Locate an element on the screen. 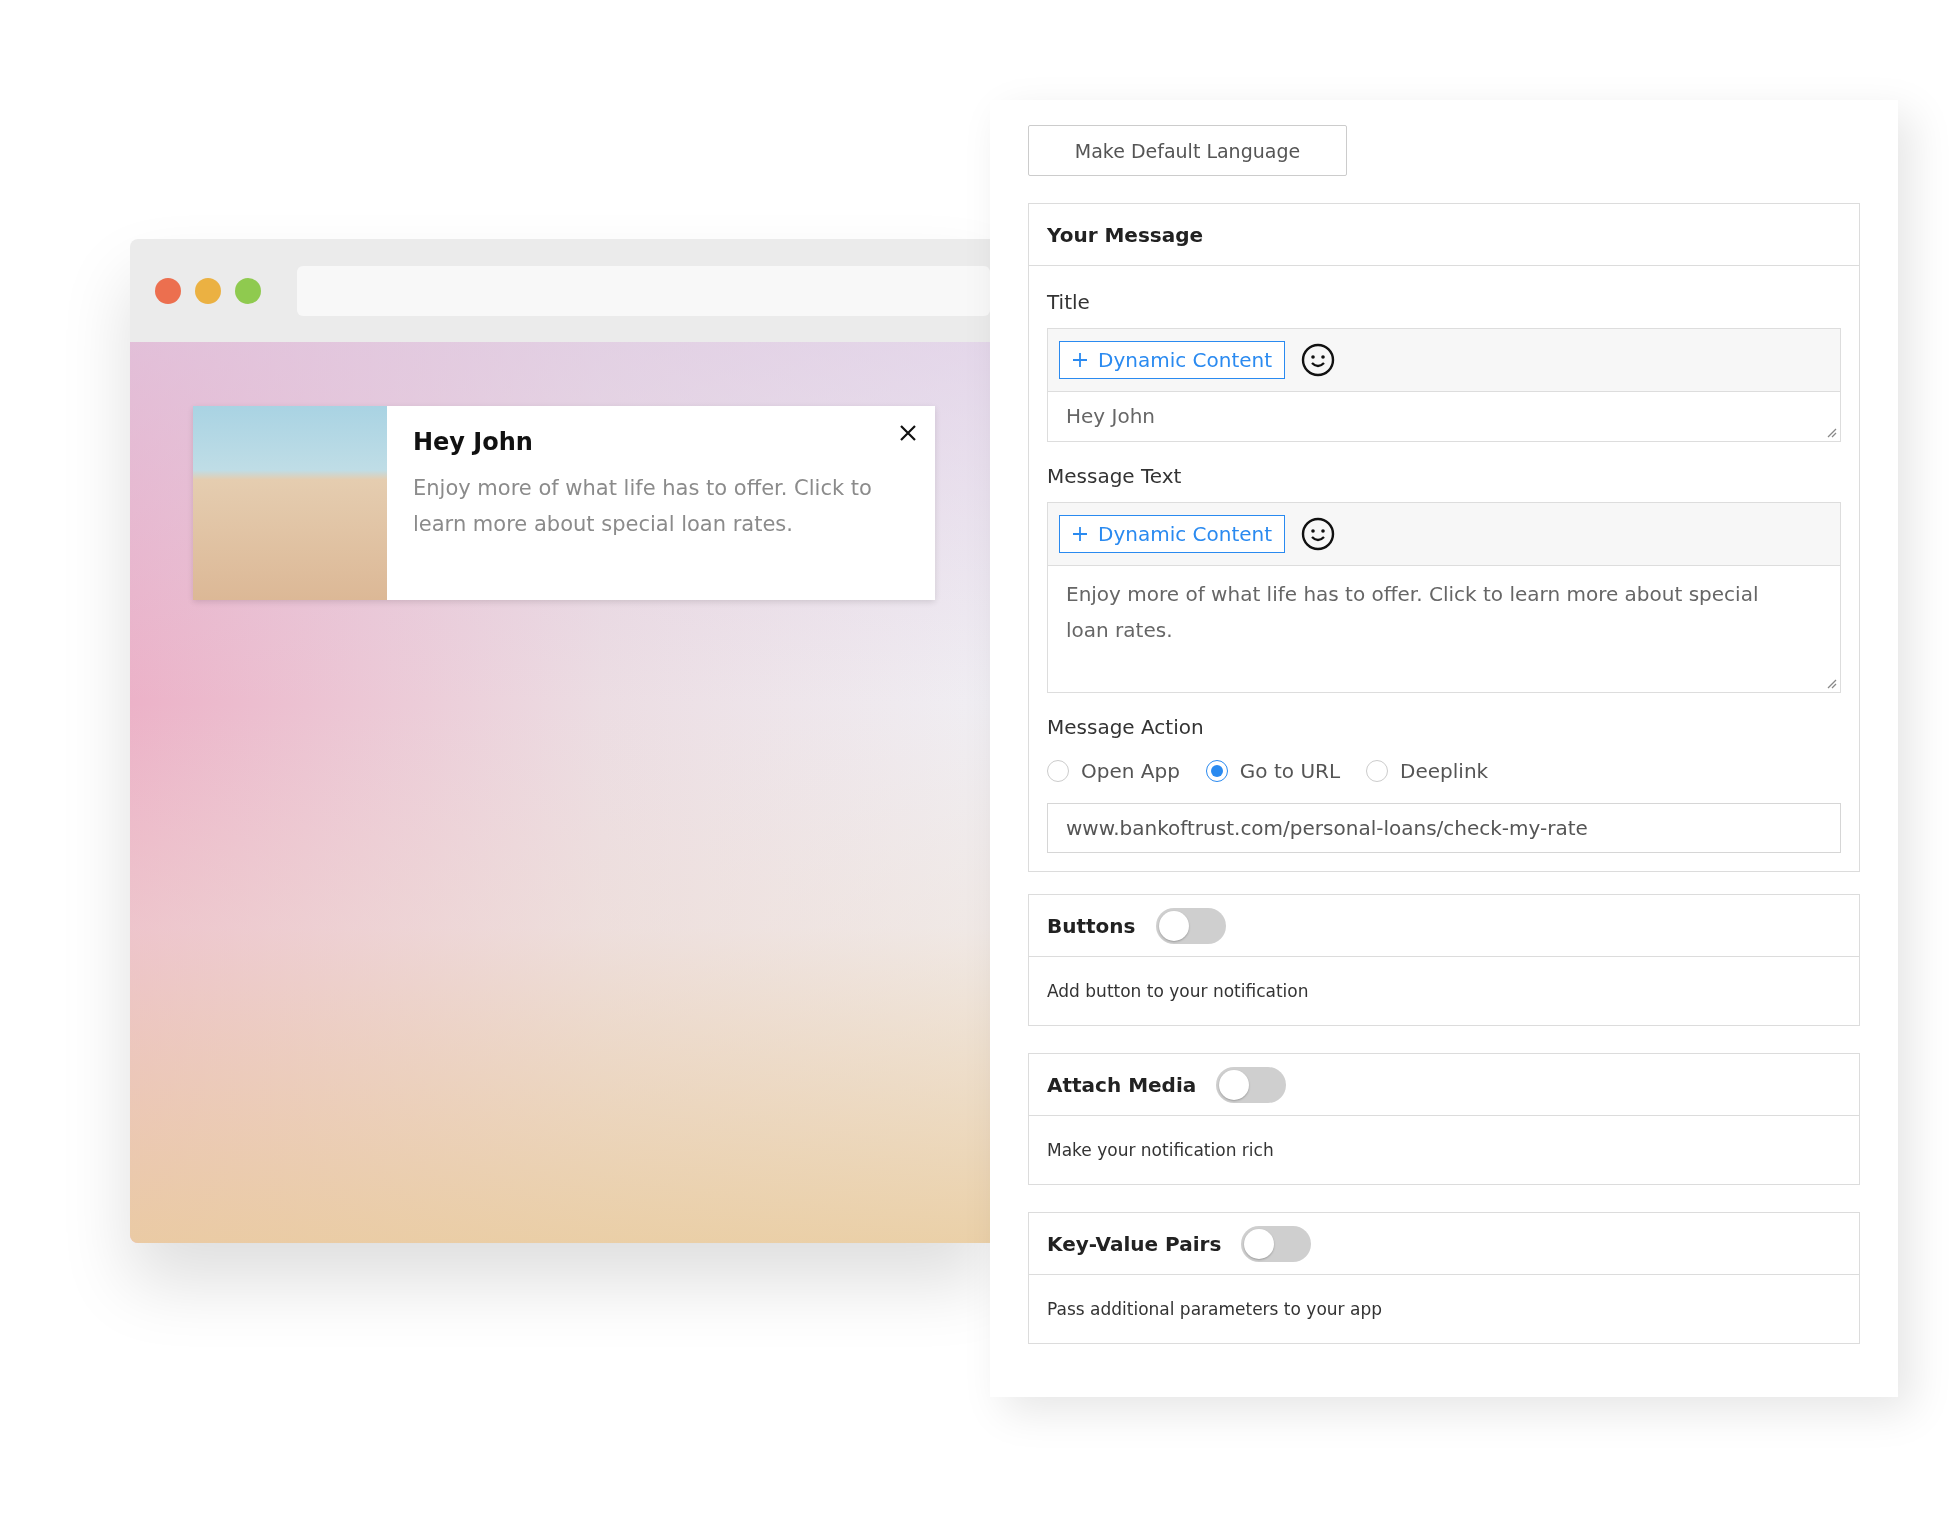  message-text-area: Enjoy more of what life has to offer. Click to learn more about special loan rates. is located at coordinates (1444, 629).